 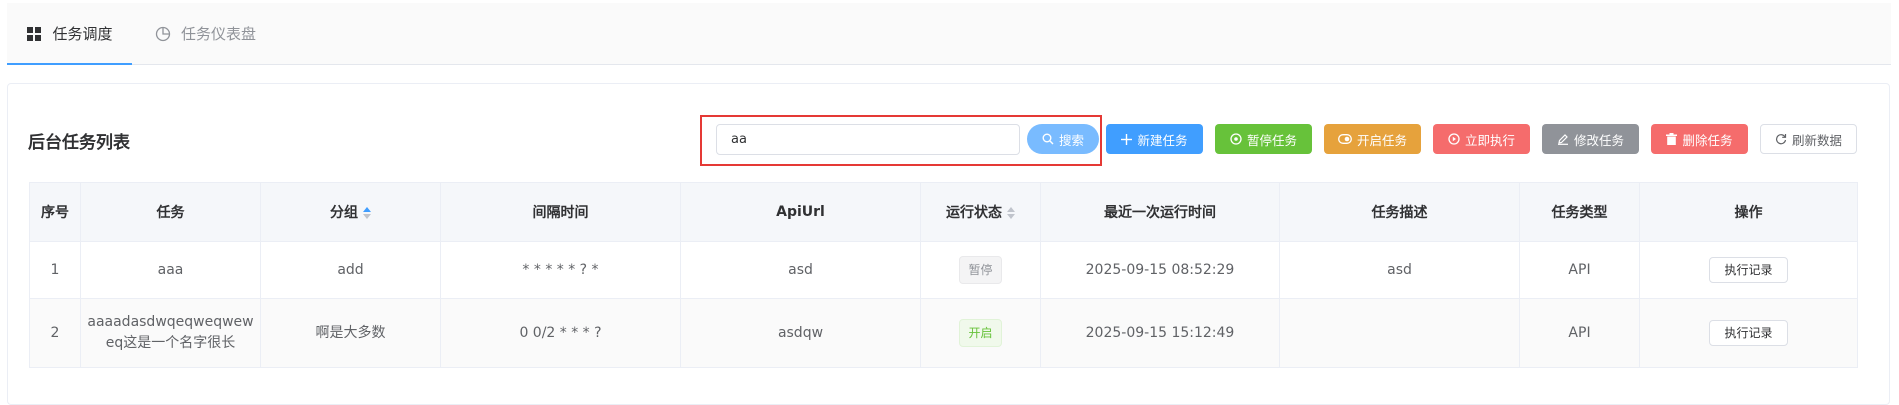 What do you see at coordinates (1598, 140) in the screenshot?
I see `edit-task-label: 修改任务` at bounding box center [1598, 140].